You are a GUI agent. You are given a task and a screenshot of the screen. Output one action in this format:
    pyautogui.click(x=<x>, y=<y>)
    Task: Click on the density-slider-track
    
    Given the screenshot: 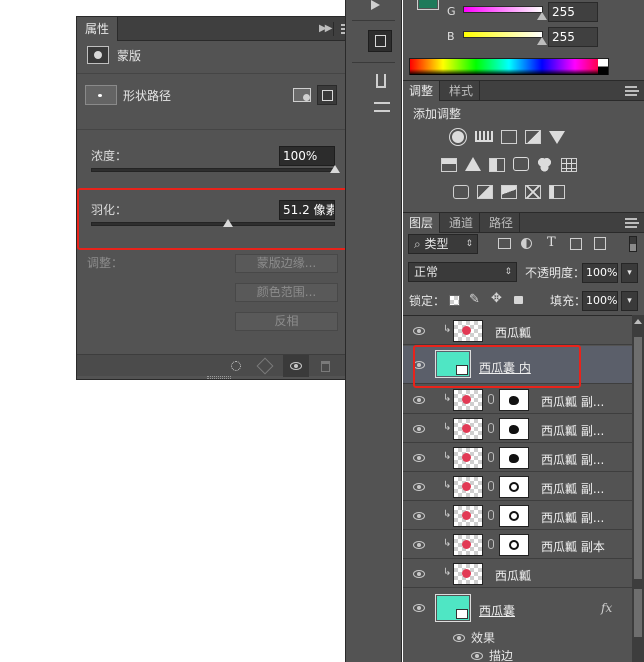 What is the action you would take?
    pyautogui.click(x=213, y=170)
    